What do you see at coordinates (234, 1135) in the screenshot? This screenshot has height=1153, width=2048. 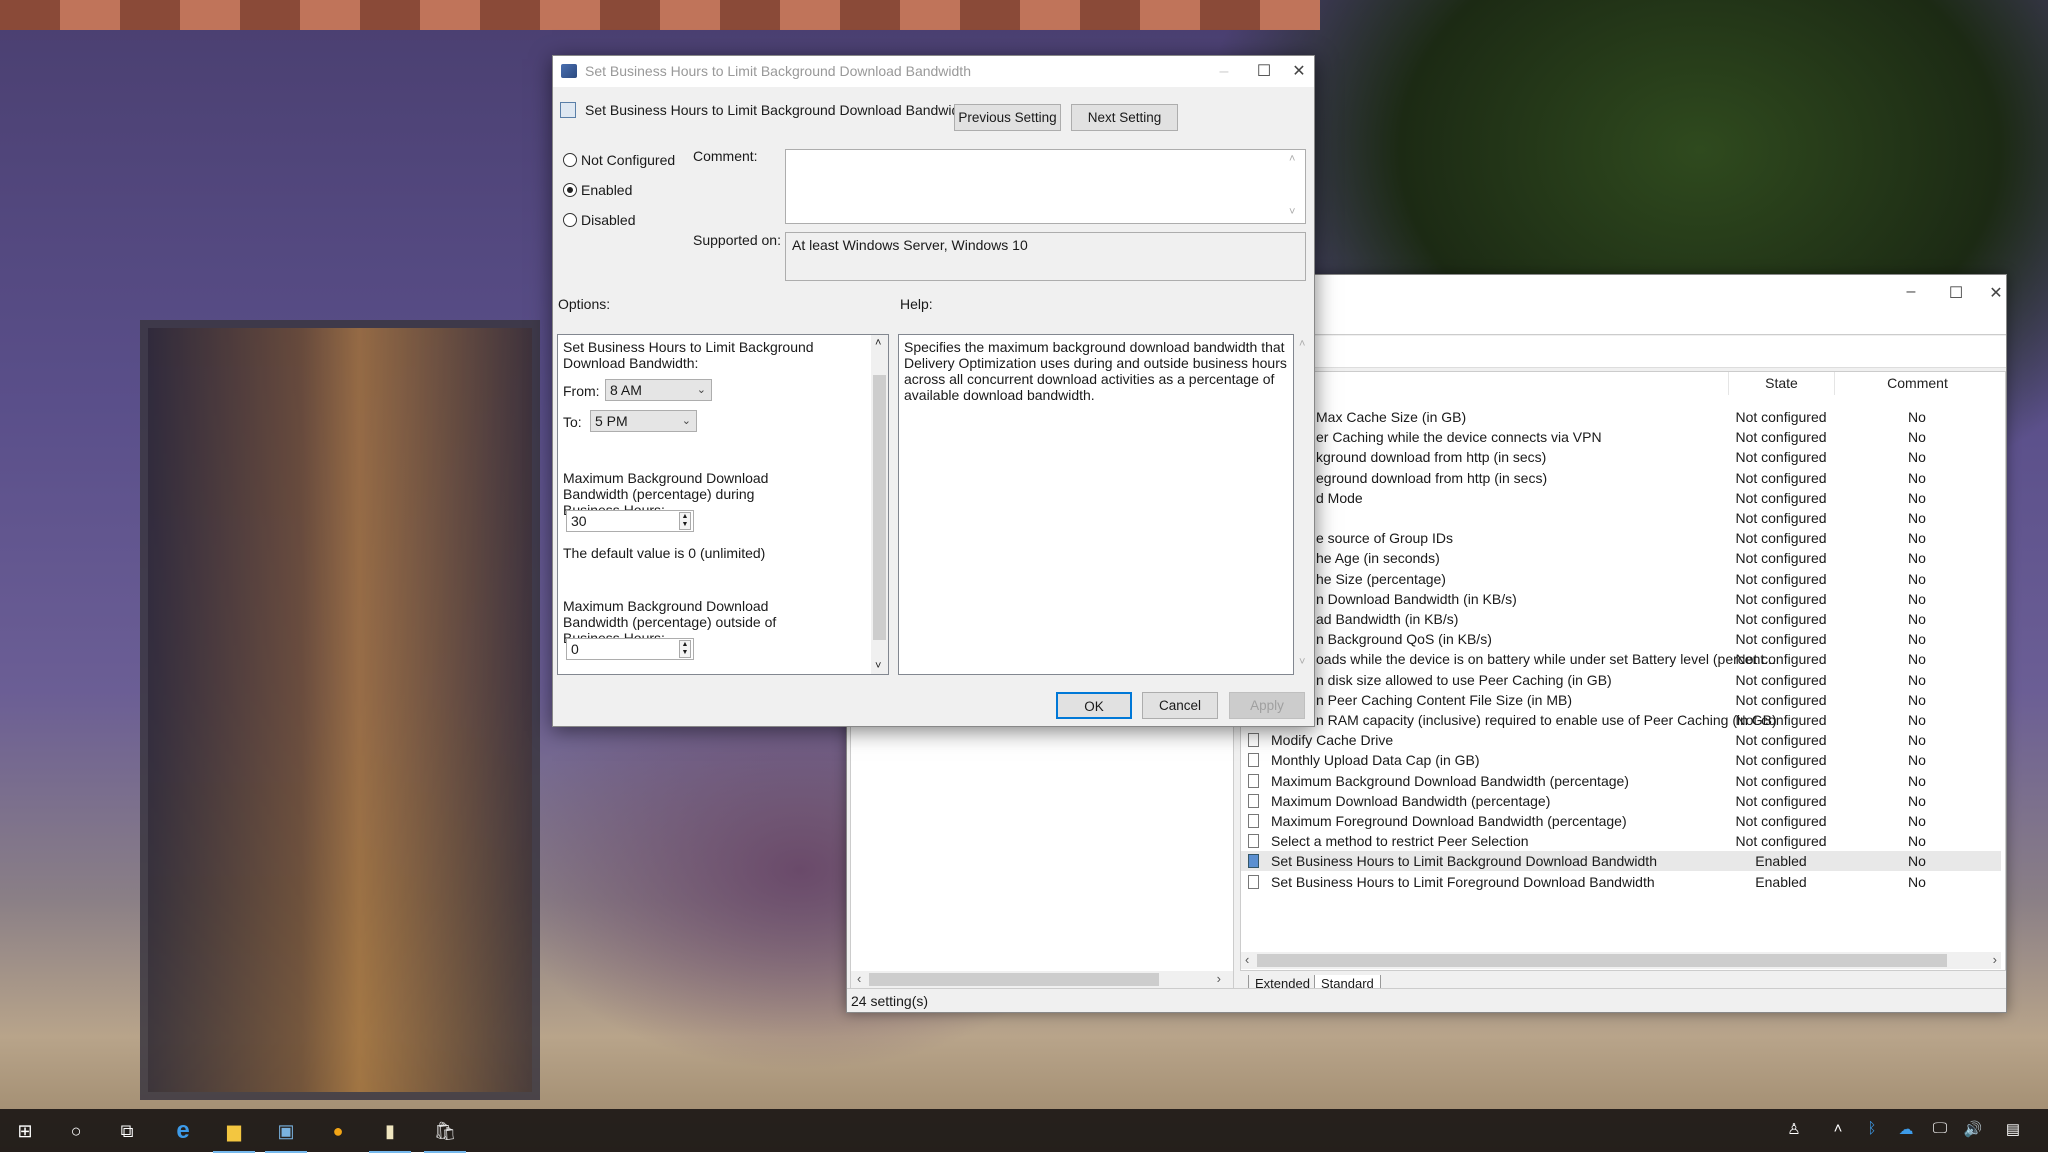 I see `file-explorer-icon: ▆` at bounding box center [234, 1135].